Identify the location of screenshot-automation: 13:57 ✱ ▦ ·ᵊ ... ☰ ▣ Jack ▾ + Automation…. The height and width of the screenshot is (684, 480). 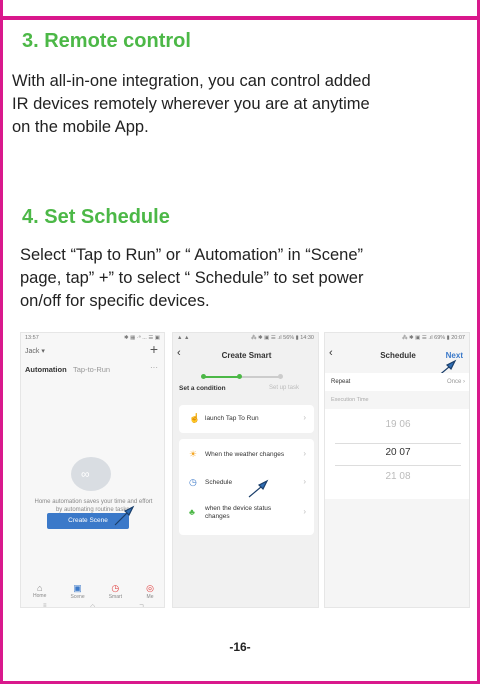
(92, 470).